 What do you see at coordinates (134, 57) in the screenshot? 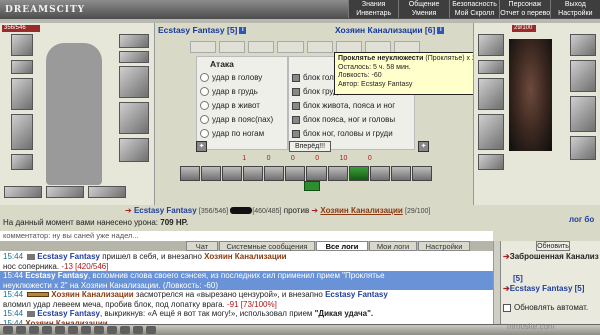
I see `bracer-slot` at bounding box center [134, 57].